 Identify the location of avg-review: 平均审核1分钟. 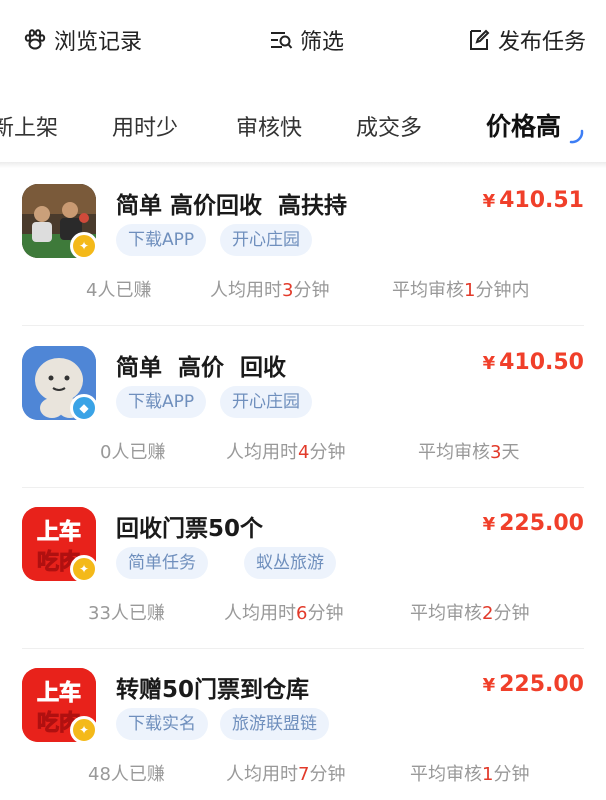
(469, 773).